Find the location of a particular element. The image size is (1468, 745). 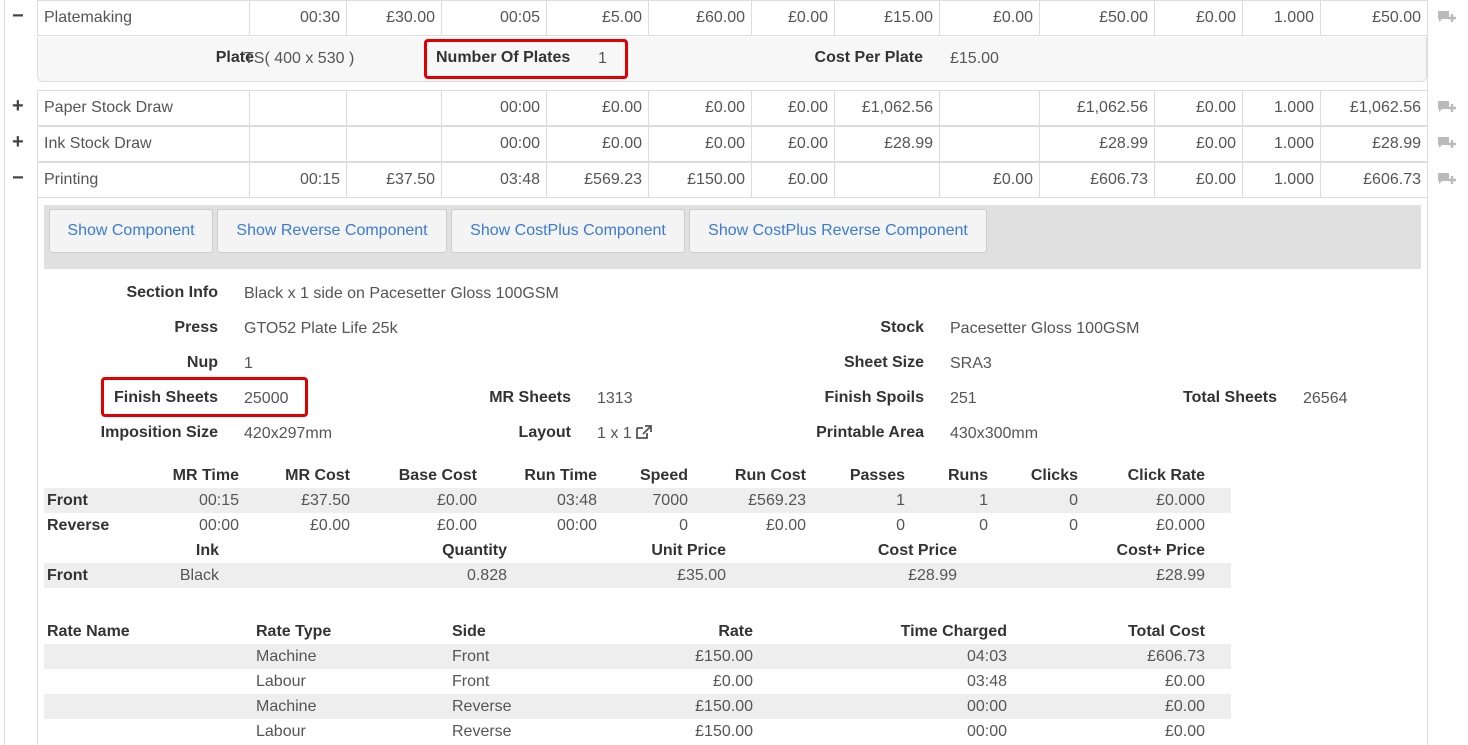

sheet-size-value: SRA3 is located at coordinates (971, 363).